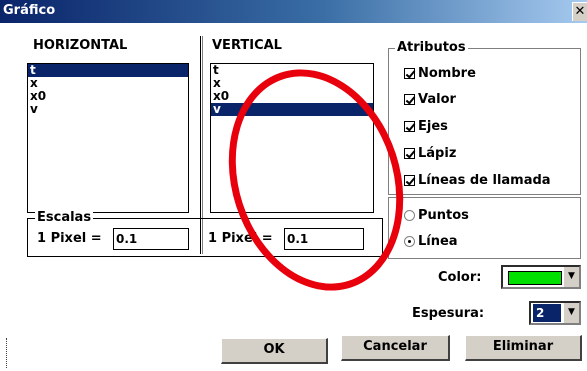 This screenshot has width=587, height=371. I want to click on horizontal-list: t x x0 v, so click(108, 138).